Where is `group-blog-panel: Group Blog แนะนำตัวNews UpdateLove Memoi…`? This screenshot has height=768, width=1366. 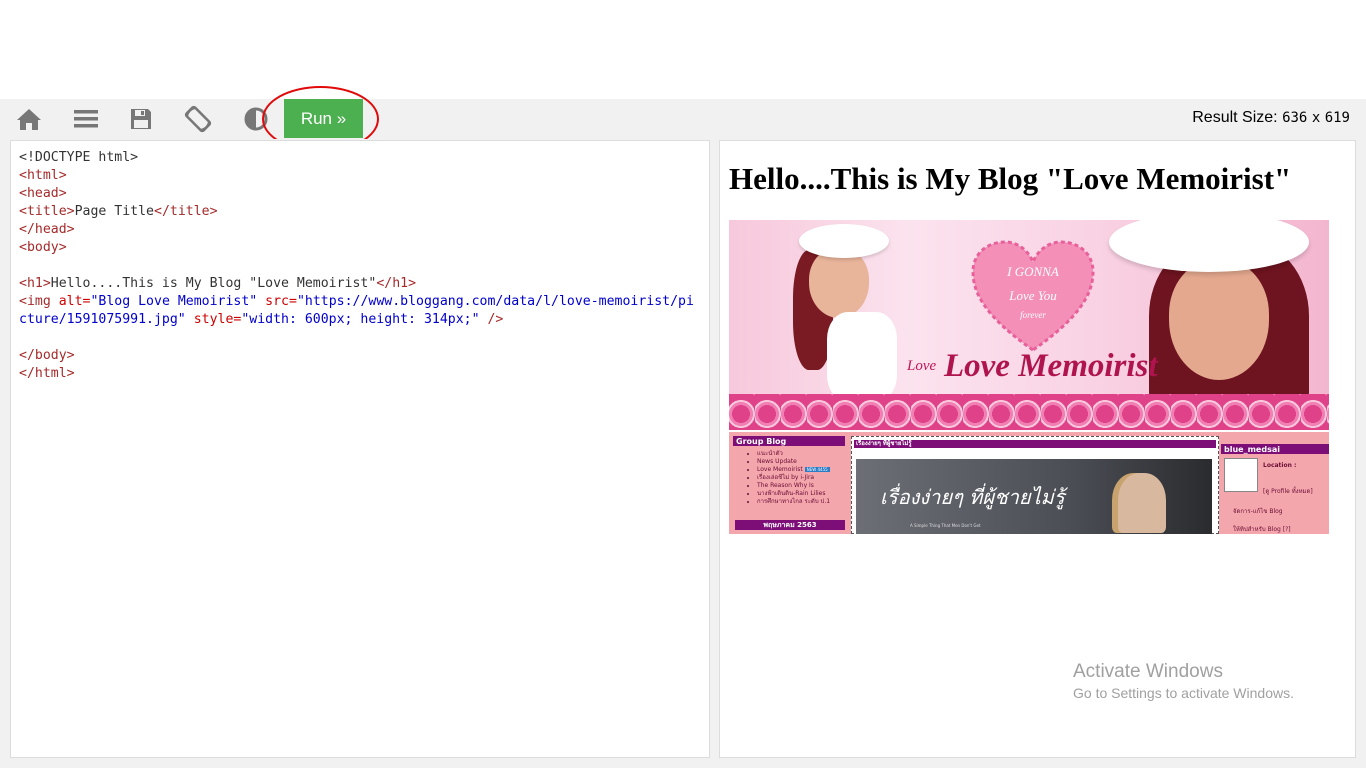 group-blog-panel: Group Blog แนะนำตัวNews UpdateLove Memoi… is located at coordinates (789, 485).